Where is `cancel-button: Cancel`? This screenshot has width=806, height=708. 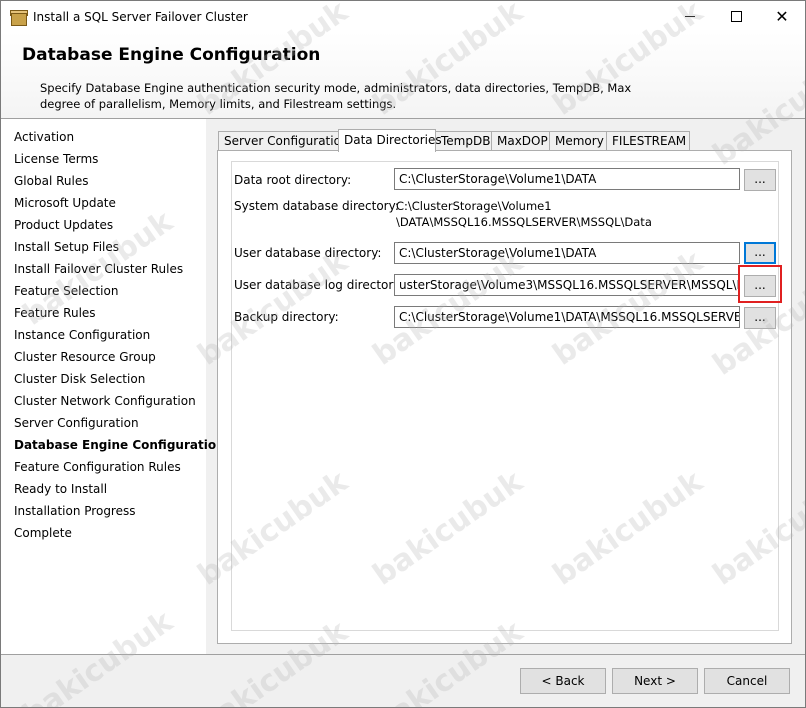 cancel-button: Cancel is located at coordinates (747, 681).